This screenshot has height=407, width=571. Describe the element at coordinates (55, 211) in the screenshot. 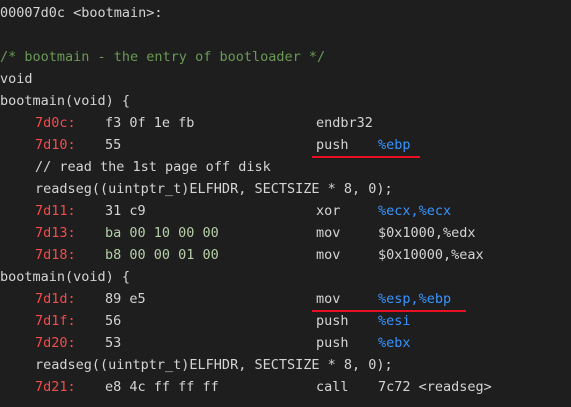

I see `asm-address: 7d11:` at that location.